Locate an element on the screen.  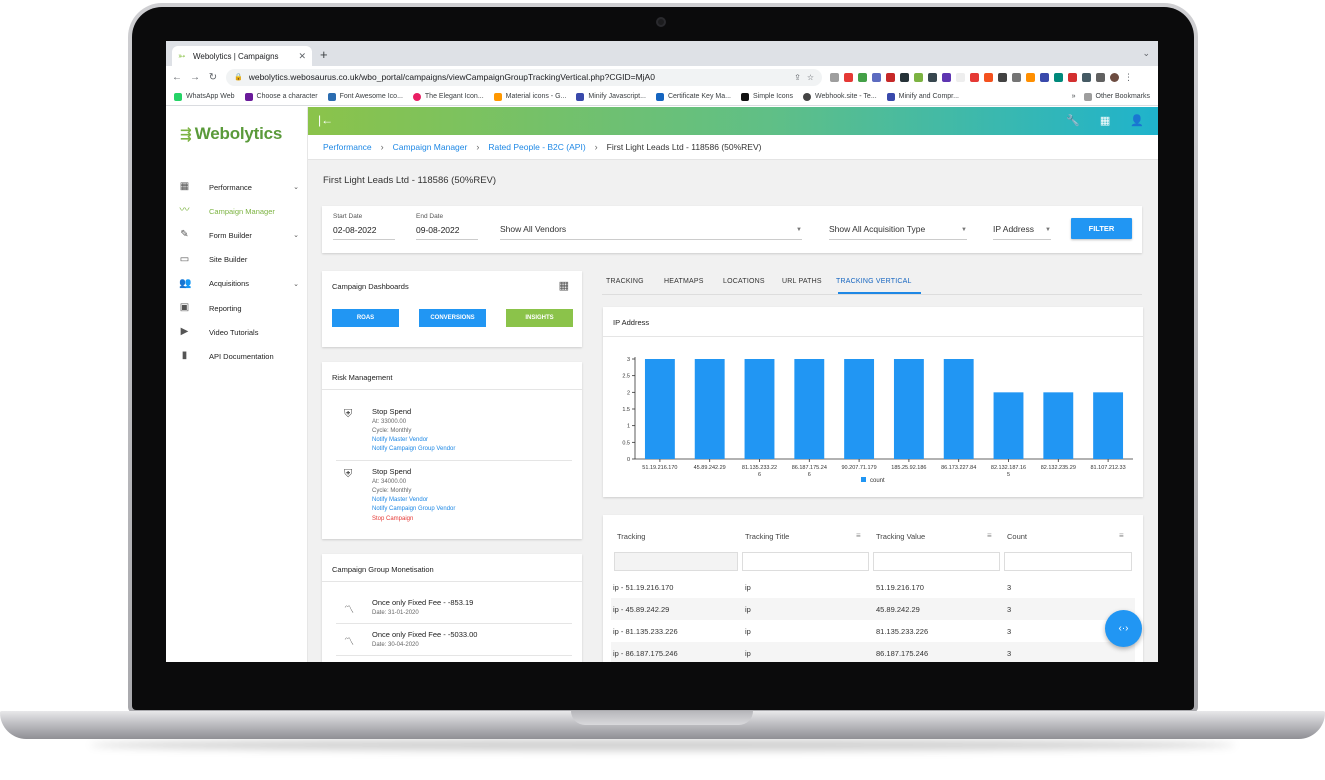
table-row: ip - 51.19.216.170 ip 51.19.216.170 3 is located at coordinates (873, 587).